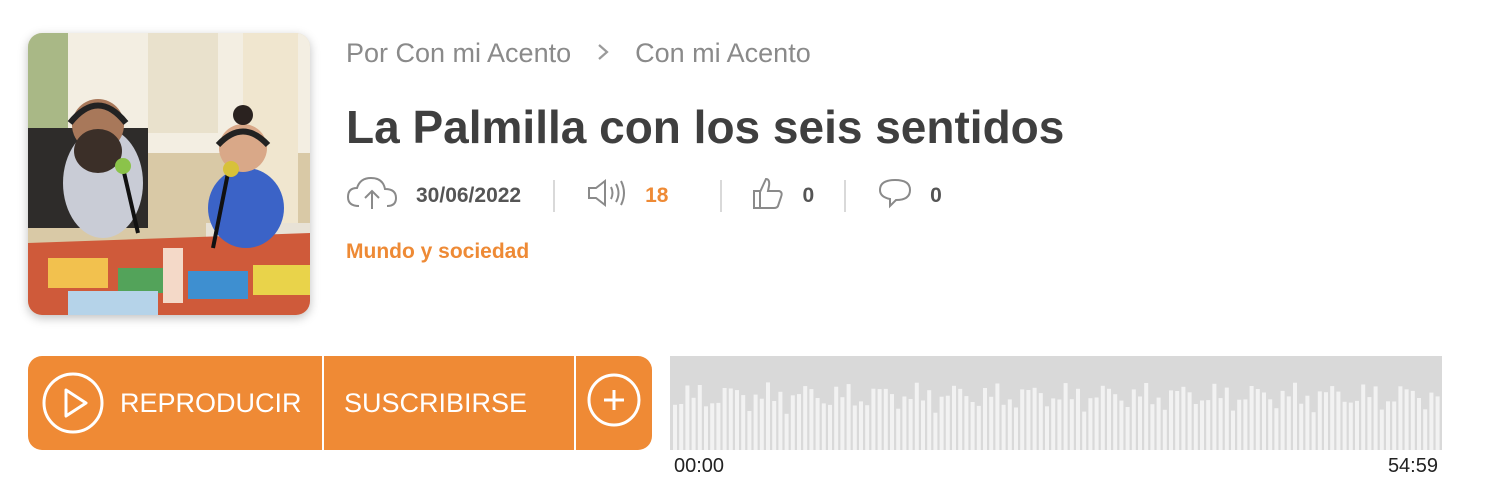 The height and width of the screenshot is (486, 1486). Describe the element at coordinates (723, 53) in the screenshot. I see `breadcrumb-program-link: Con mi Acento` at that location.